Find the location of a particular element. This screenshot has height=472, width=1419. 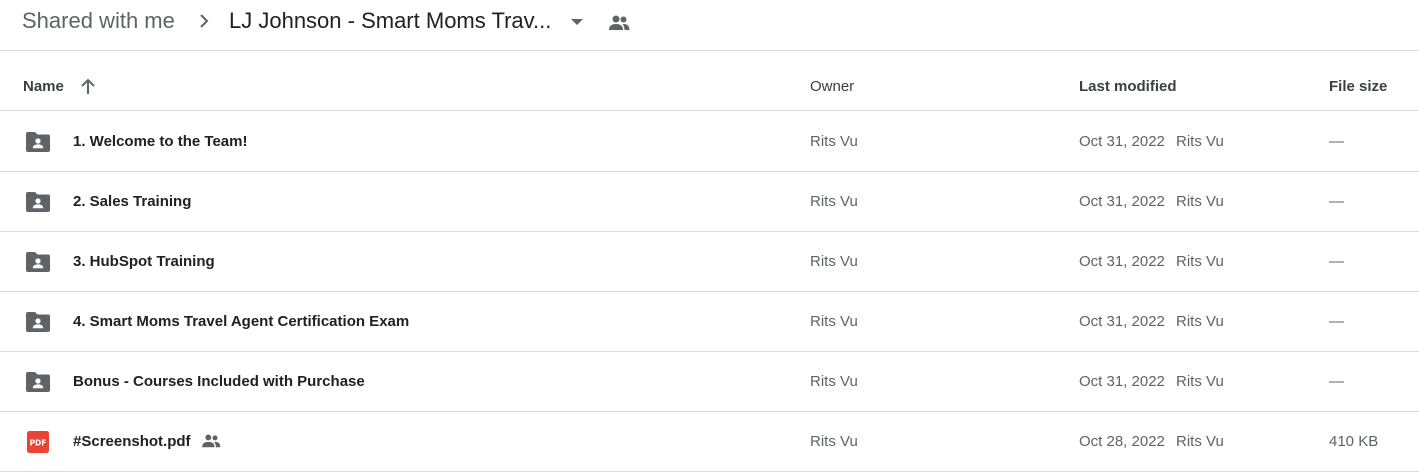

file-name: 2. Sales Training is located at coordinates (132, 201).